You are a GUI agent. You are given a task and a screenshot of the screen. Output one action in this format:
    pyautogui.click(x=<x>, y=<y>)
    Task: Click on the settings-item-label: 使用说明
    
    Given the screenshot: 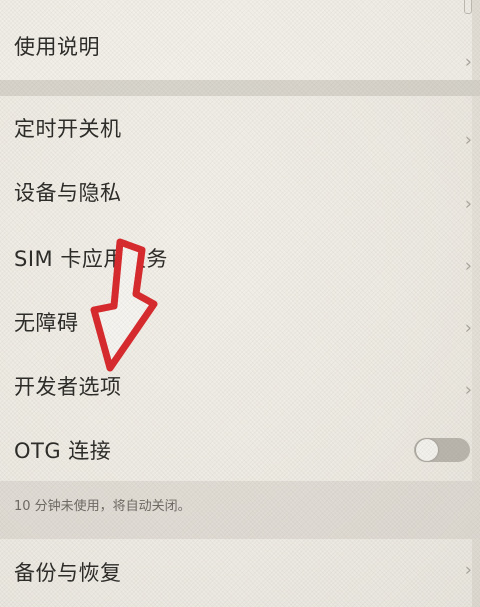 What is the action you would take?
    pyautogui.click(x=57, y=47)
    